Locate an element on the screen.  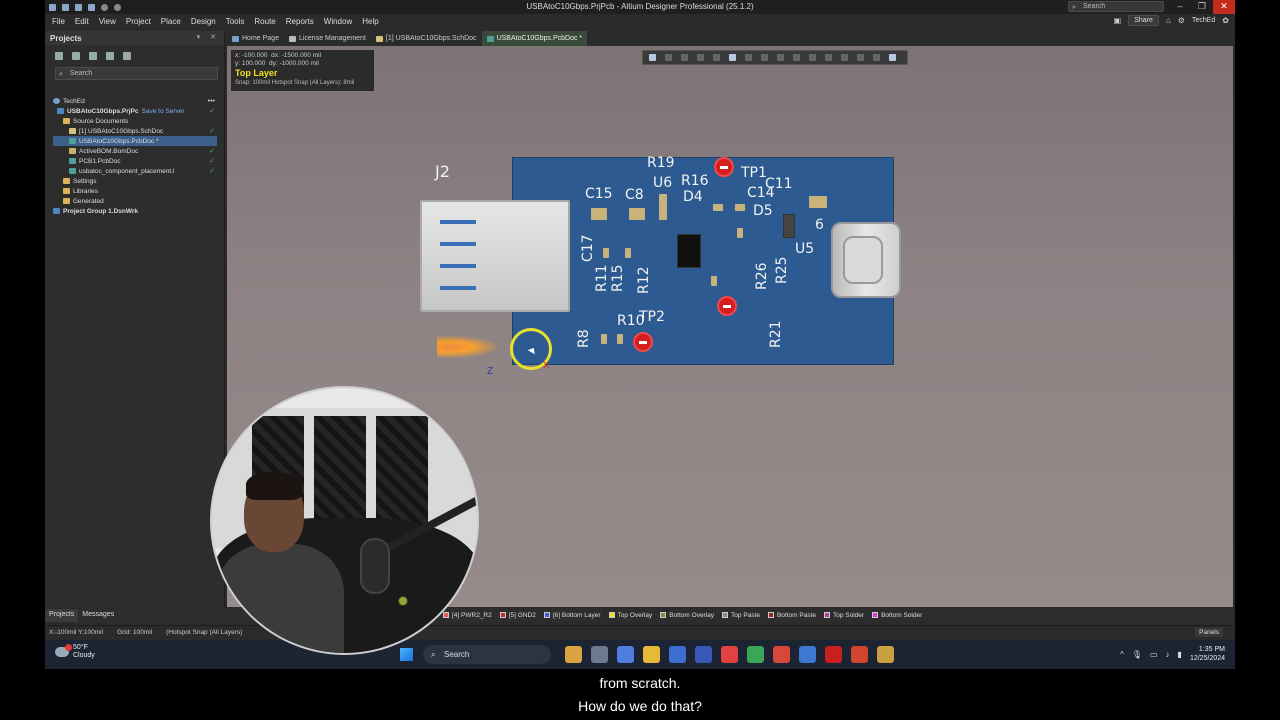
3d-body-icon is located at coordinates (892, 57).